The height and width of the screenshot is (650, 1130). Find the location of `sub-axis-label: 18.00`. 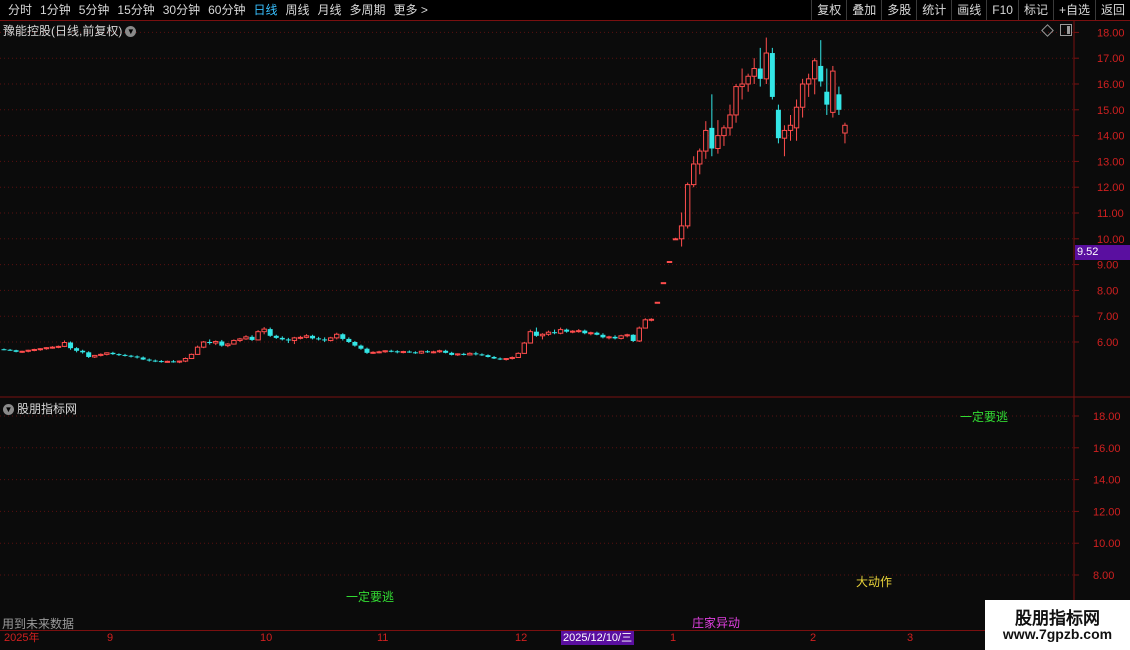

sub-axis-label: 18.00 is located at coordinates (1107, 417).